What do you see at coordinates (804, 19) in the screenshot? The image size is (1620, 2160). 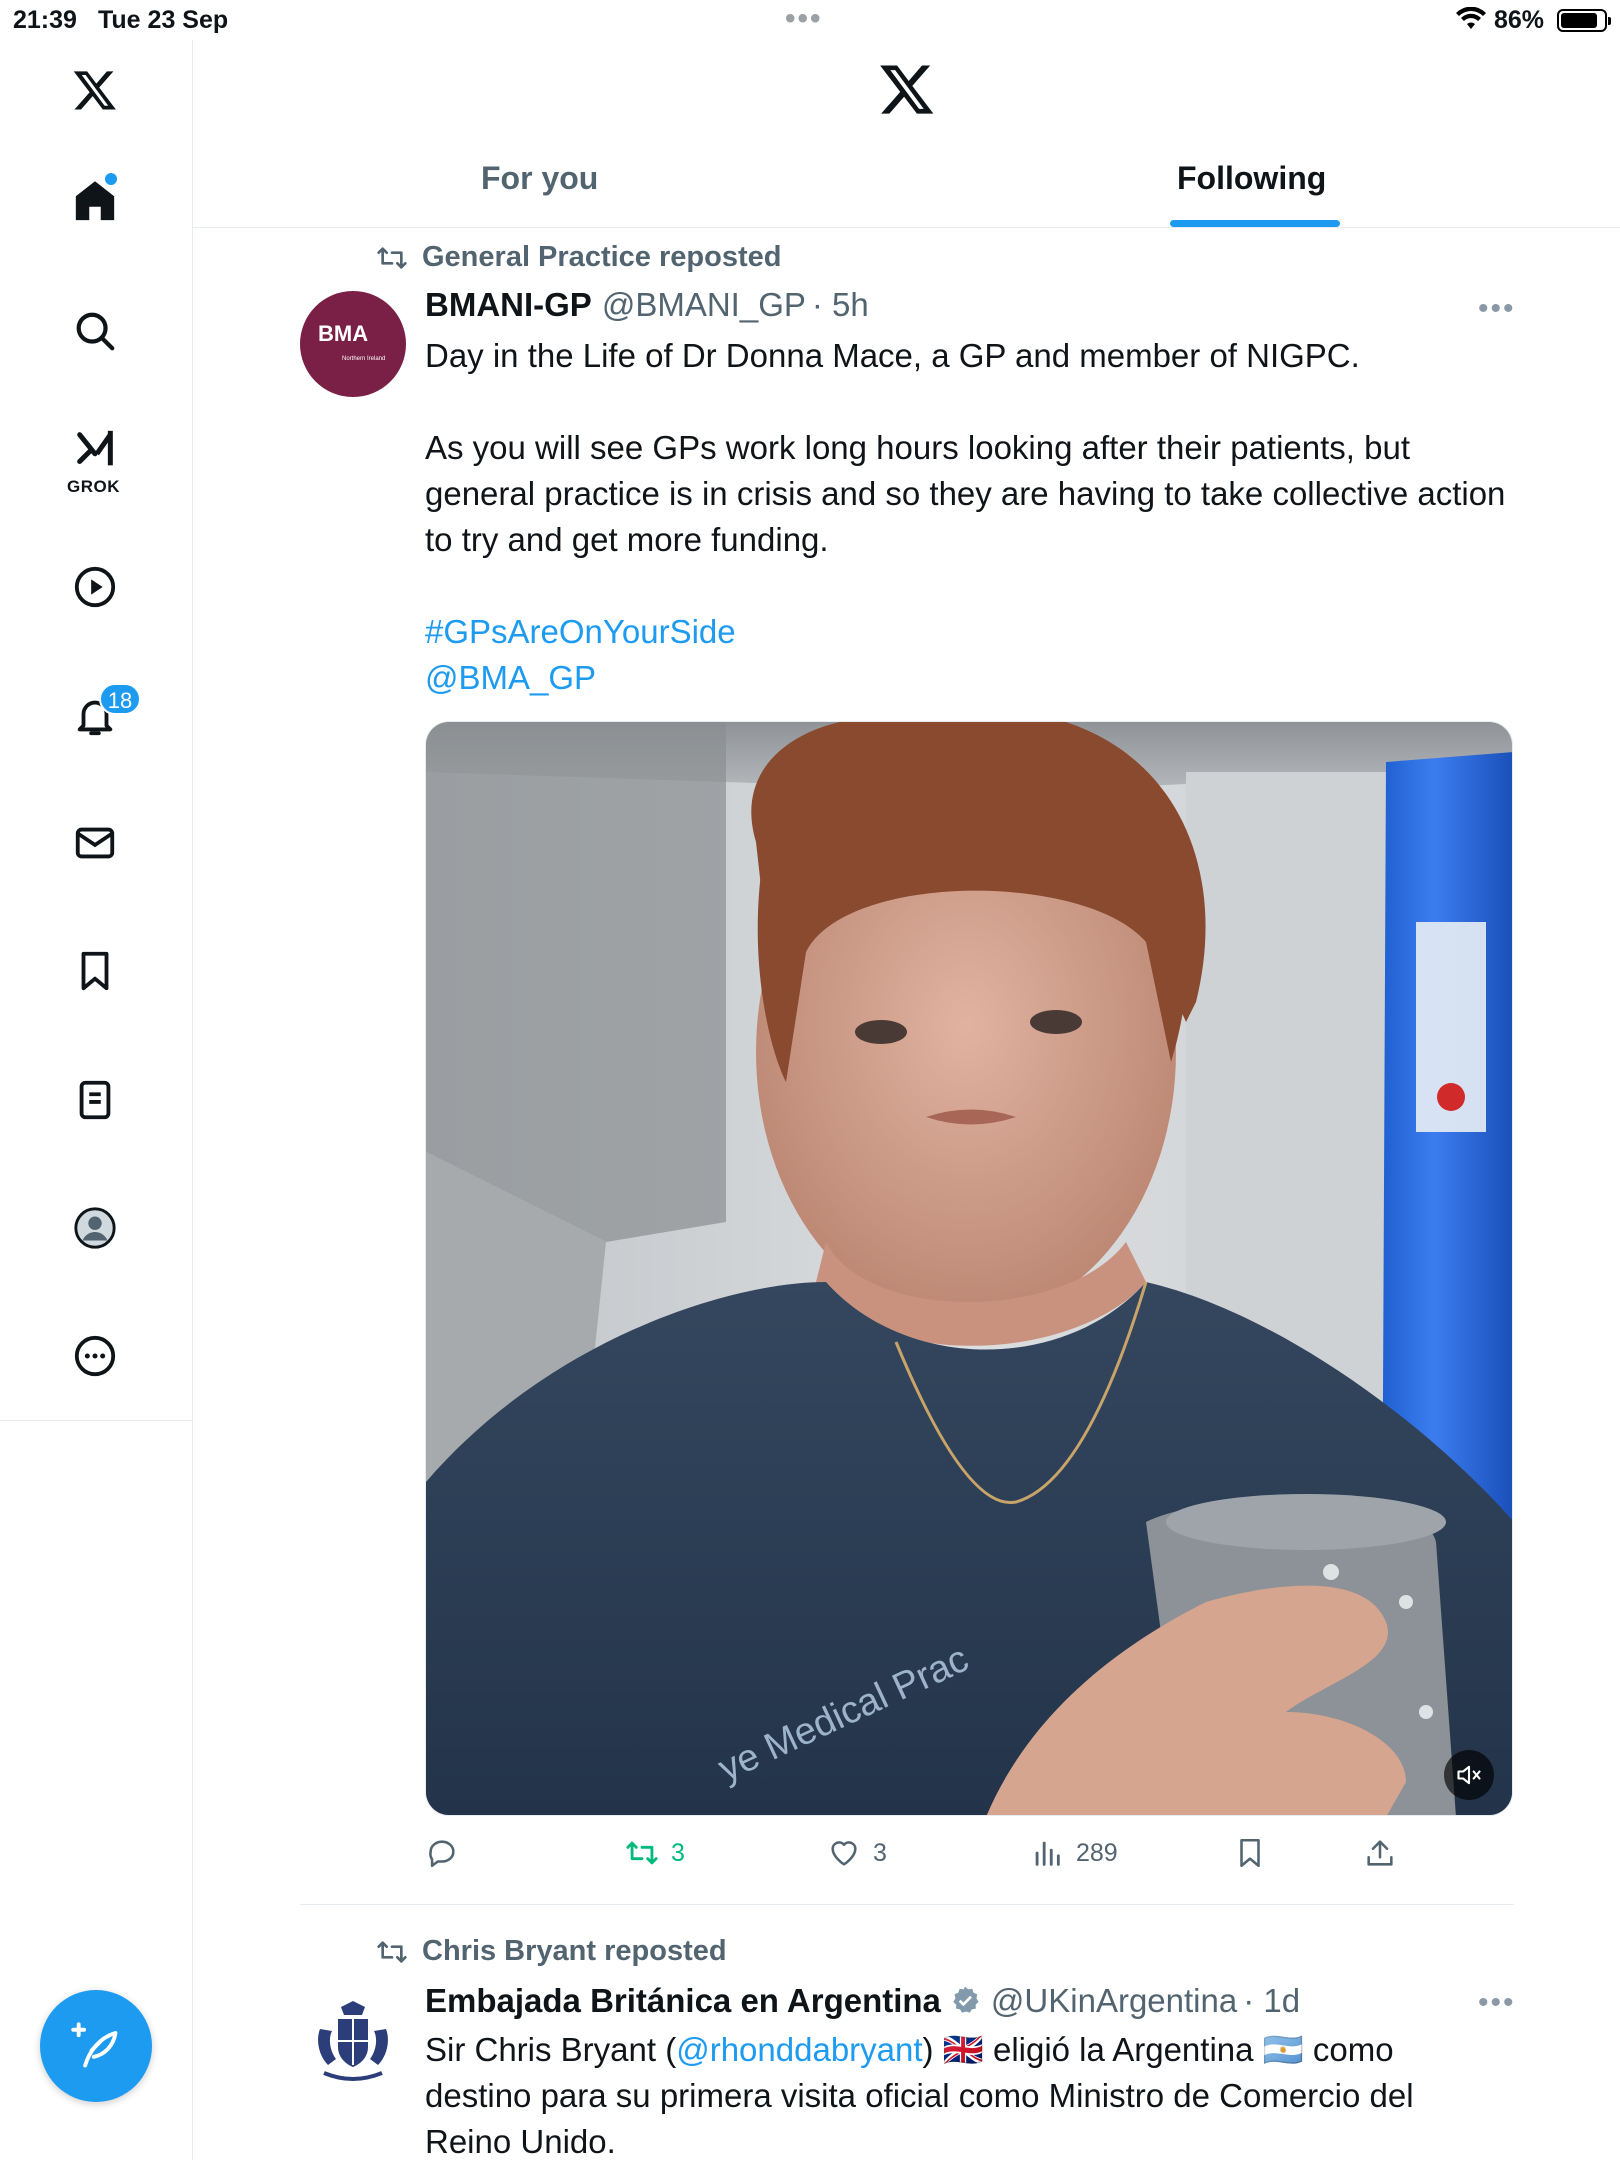 I see `multitasking-dots-icon: •••` at bounding box center [804, 19].